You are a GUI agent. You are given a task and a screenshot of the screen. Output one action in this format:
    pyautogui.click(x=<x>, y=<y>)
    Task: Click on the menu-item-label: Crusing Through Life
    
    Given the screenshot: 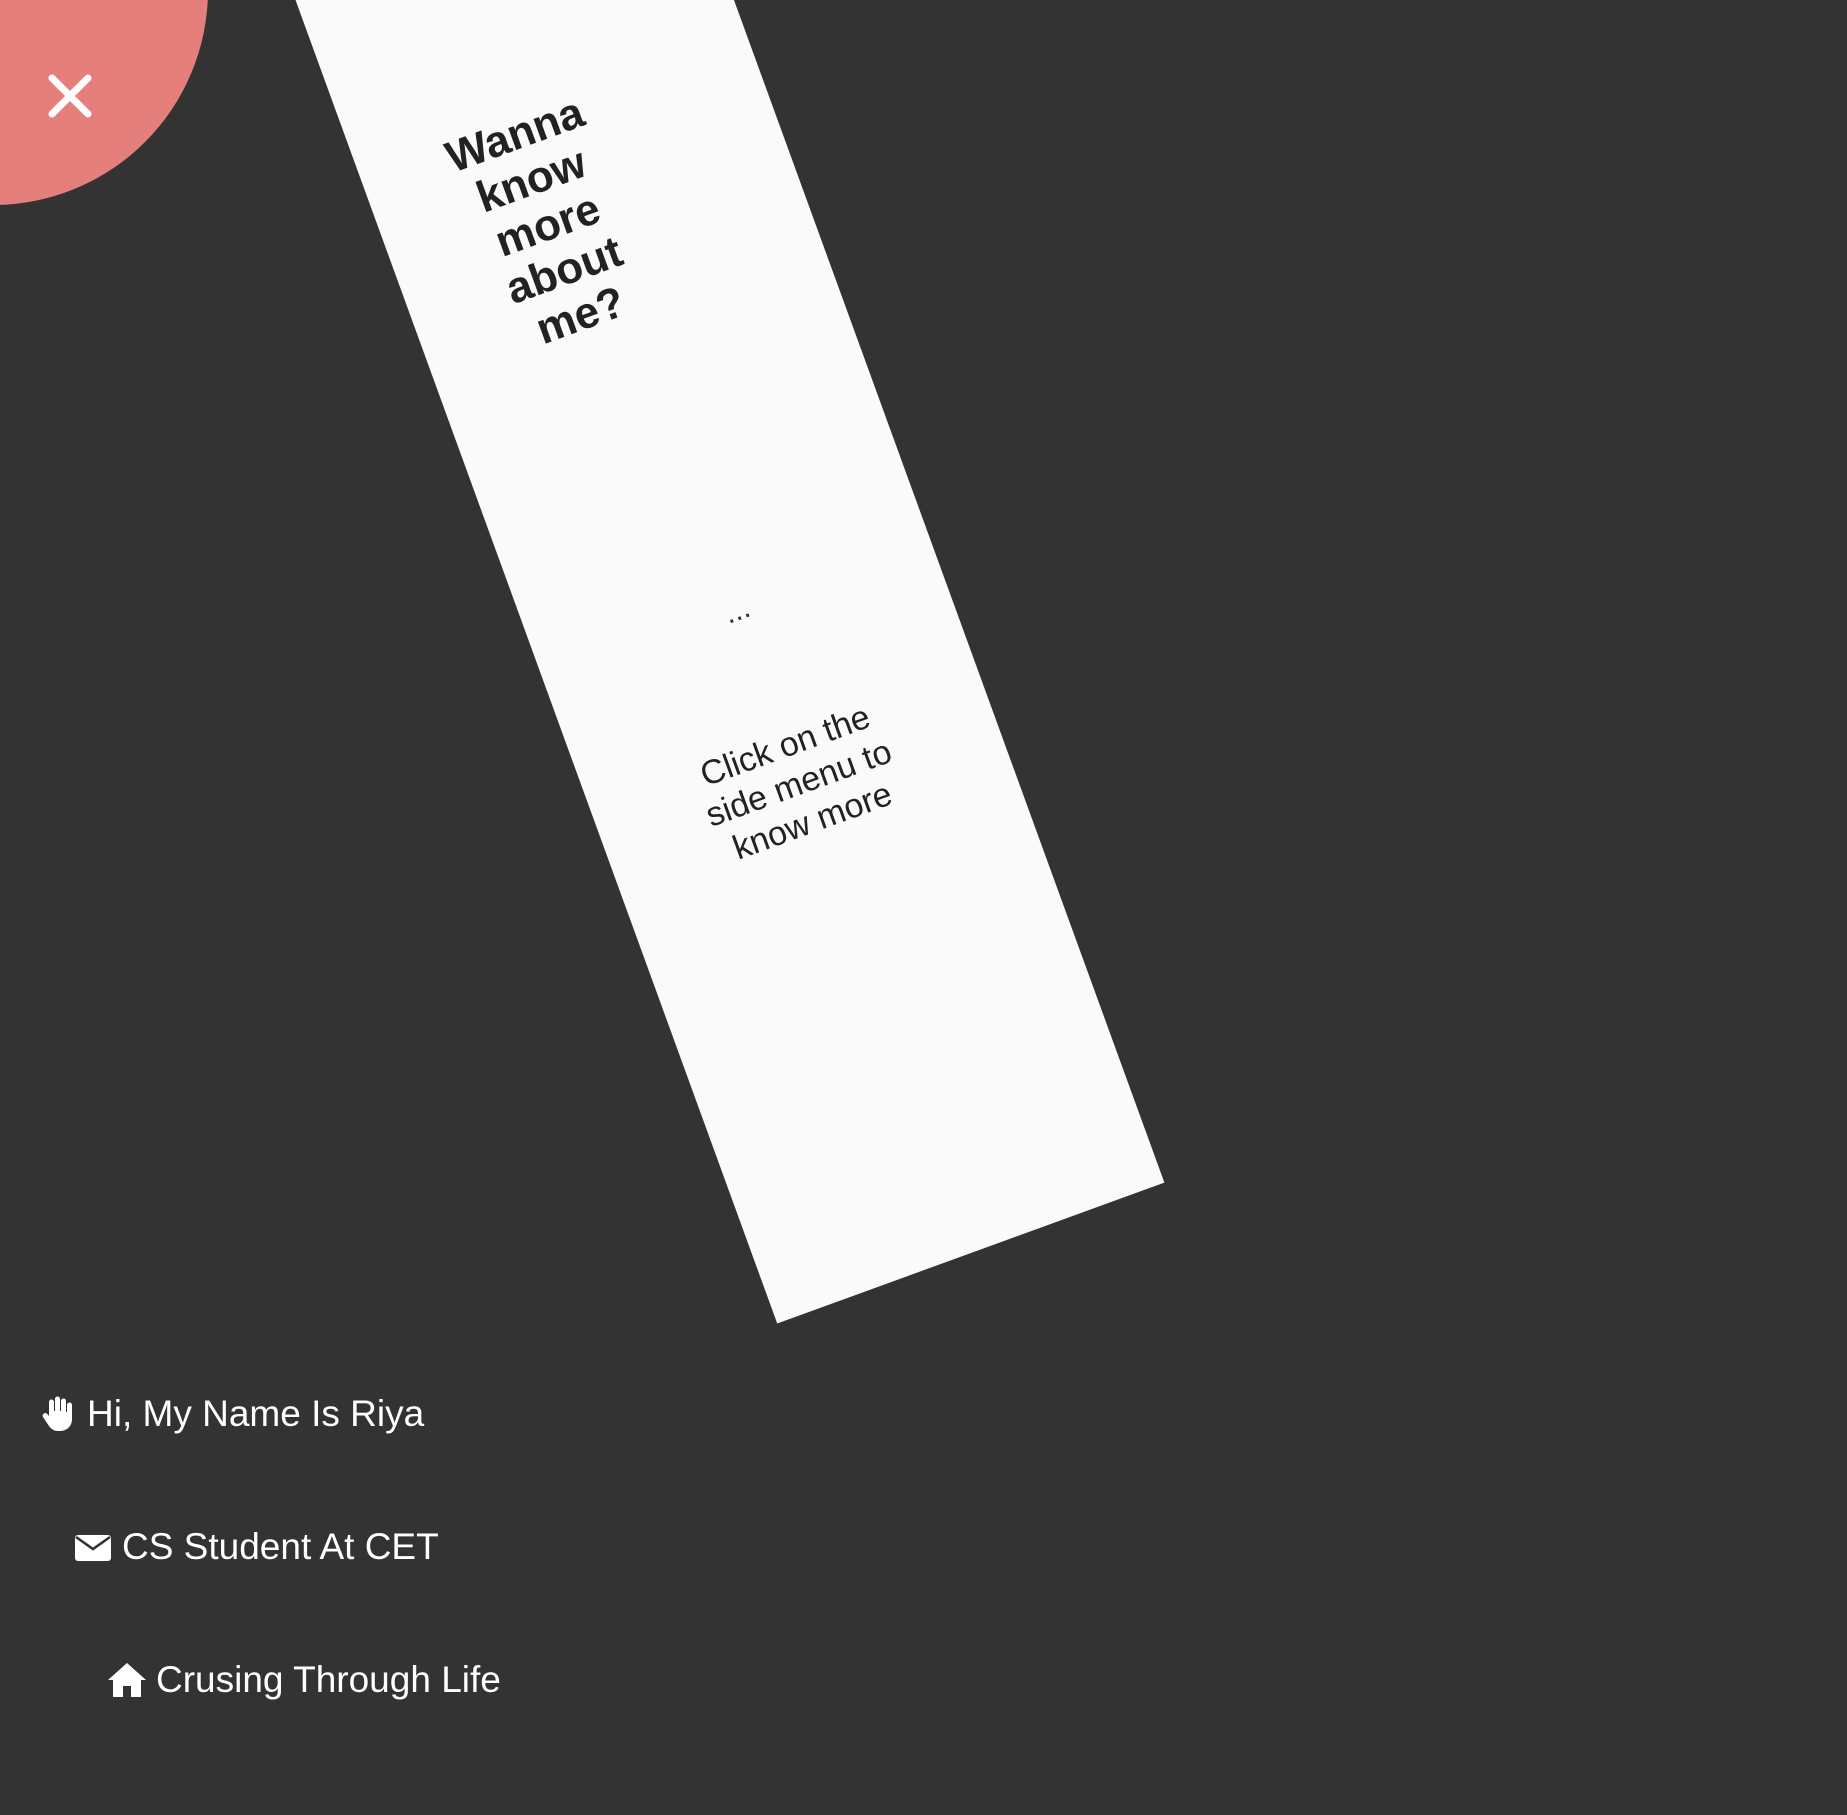 What is the action you would take?
    pyautogui.click(x=328, y=1679)
    